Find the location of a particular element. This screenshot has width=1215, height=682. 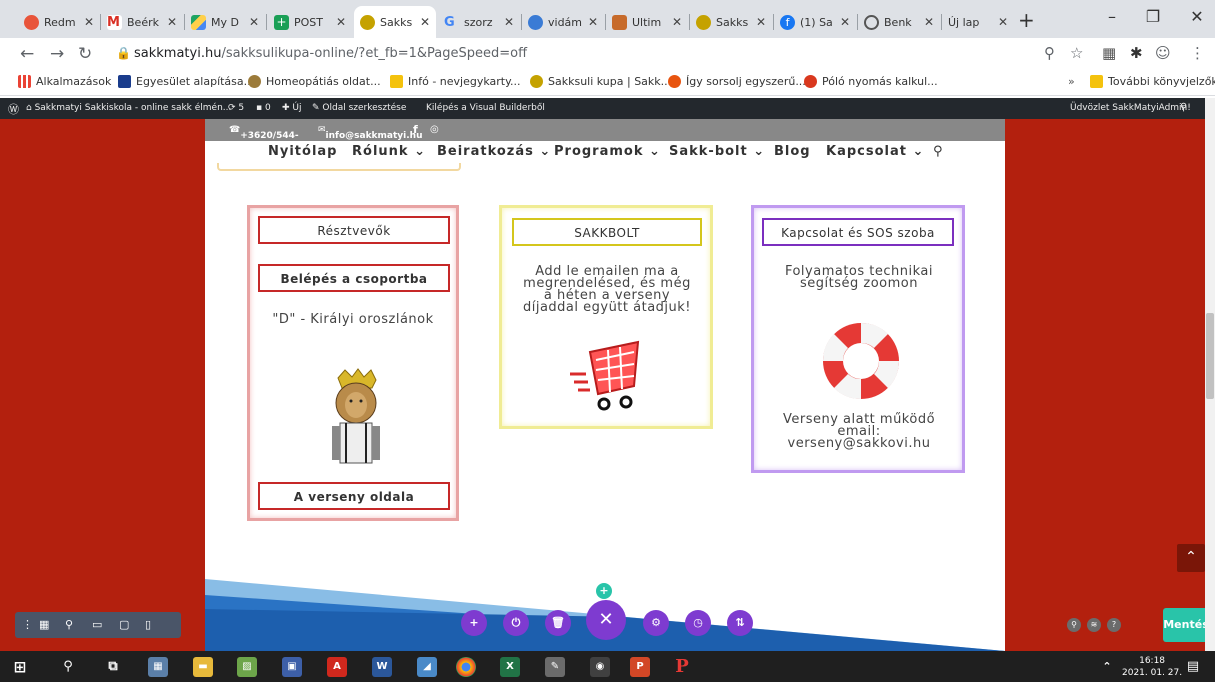

menu-rolunk: Rólunk ⌄ is located at coordinates (389, 151).